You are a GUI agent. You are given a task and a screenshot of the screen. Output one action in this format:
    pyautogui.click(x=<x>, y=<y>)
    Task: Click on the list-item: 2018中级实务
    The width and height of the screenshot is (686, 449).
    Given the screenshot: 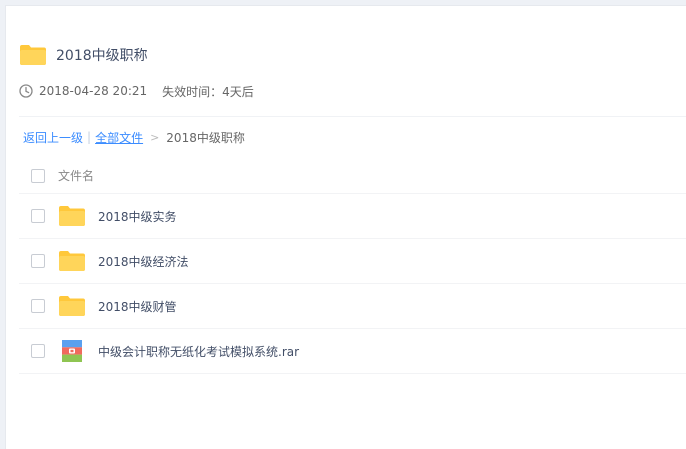 What is the action you would take?
    pyautogui.click(x=352, y=216)
    